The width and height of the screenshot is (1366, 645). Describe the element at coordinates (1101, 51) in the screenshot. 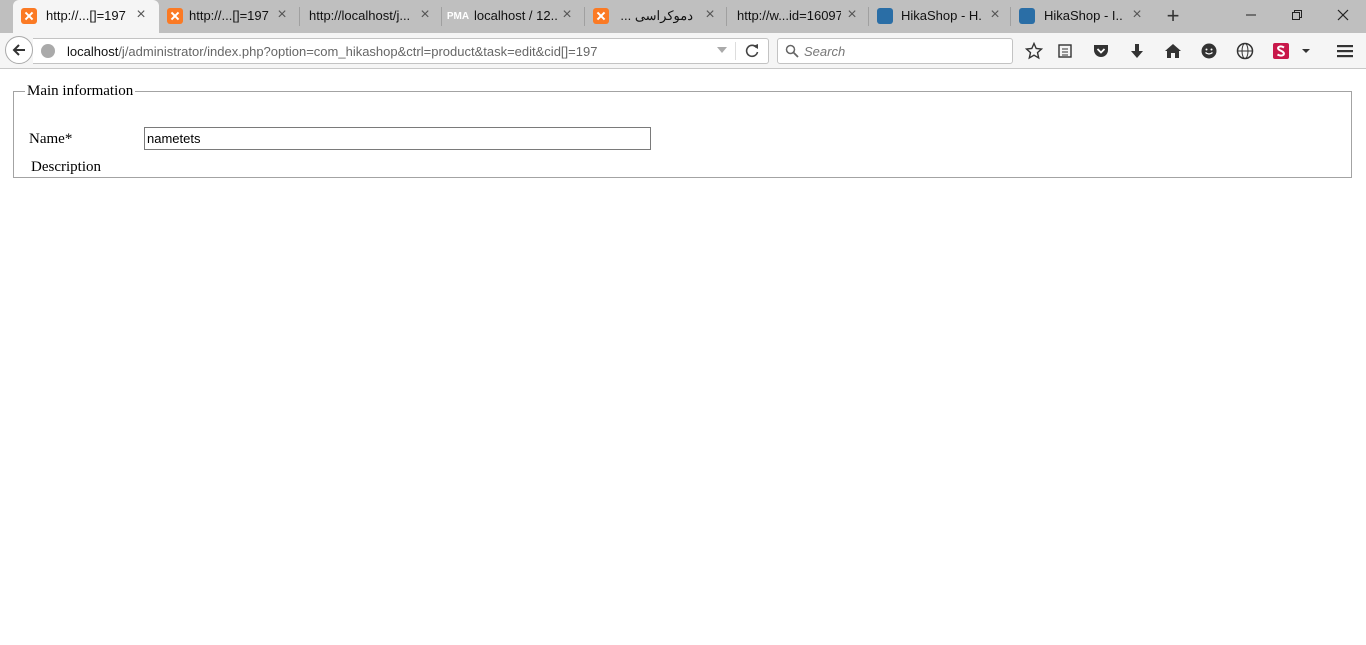

I see `pocket-icon` at that location.